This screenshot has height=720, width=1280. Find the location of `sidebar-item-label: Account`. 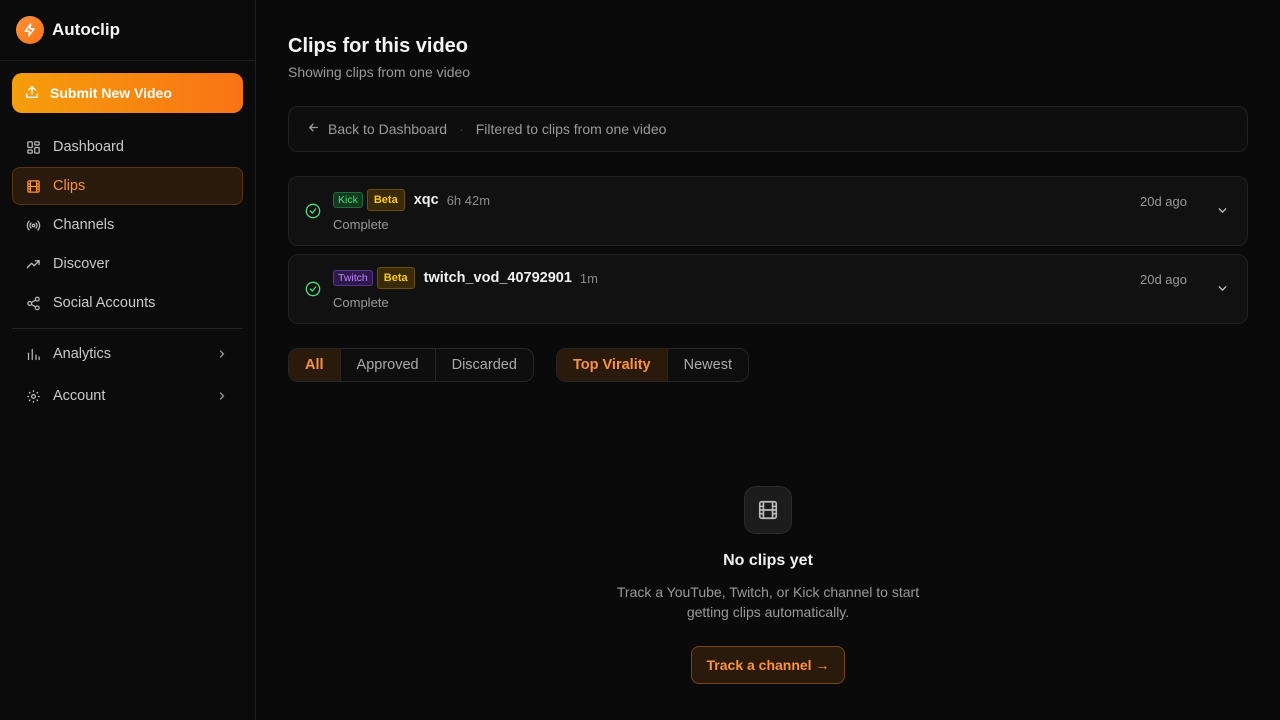

sidebar-item-label: Account is located at coordinates (79, 396).